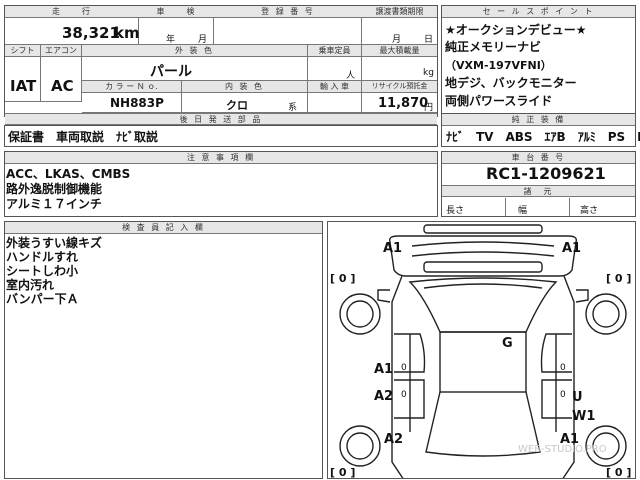  I want to click on inspector-note: 外装うすい線キズ, so click(54, 243).